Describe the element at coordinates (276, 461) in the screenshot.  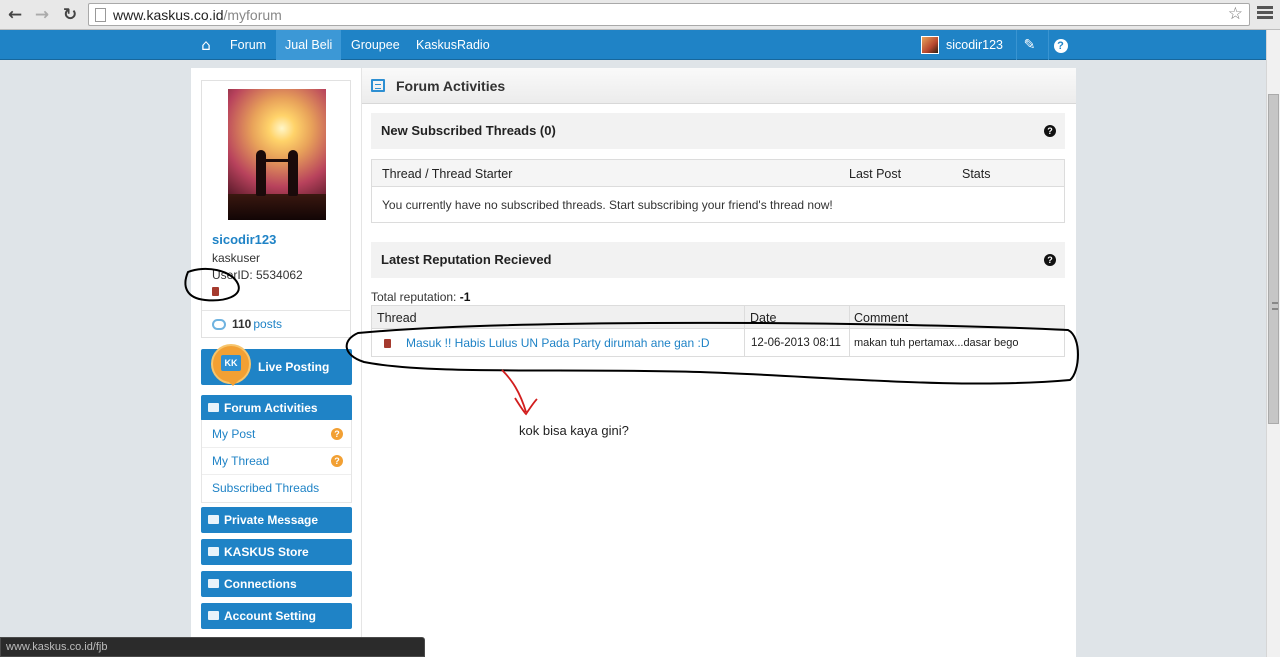
I see `forum-activities-submenu: My Post ? My Thread ? Subscribed Threads` at that location.